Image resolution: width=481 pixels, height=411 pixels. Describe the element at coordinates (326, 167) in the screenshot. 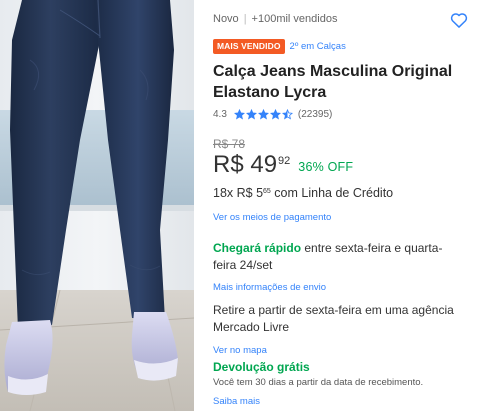

I see `discount-label: 36% OFF` at that location.